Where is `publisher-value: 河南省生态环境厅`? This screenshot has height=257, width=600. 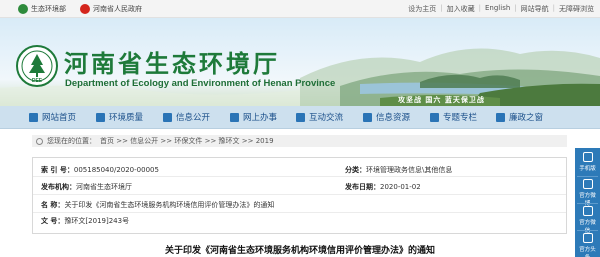
publisher-value: 河南省生态环境厅 is located at coordinates (104, 187).